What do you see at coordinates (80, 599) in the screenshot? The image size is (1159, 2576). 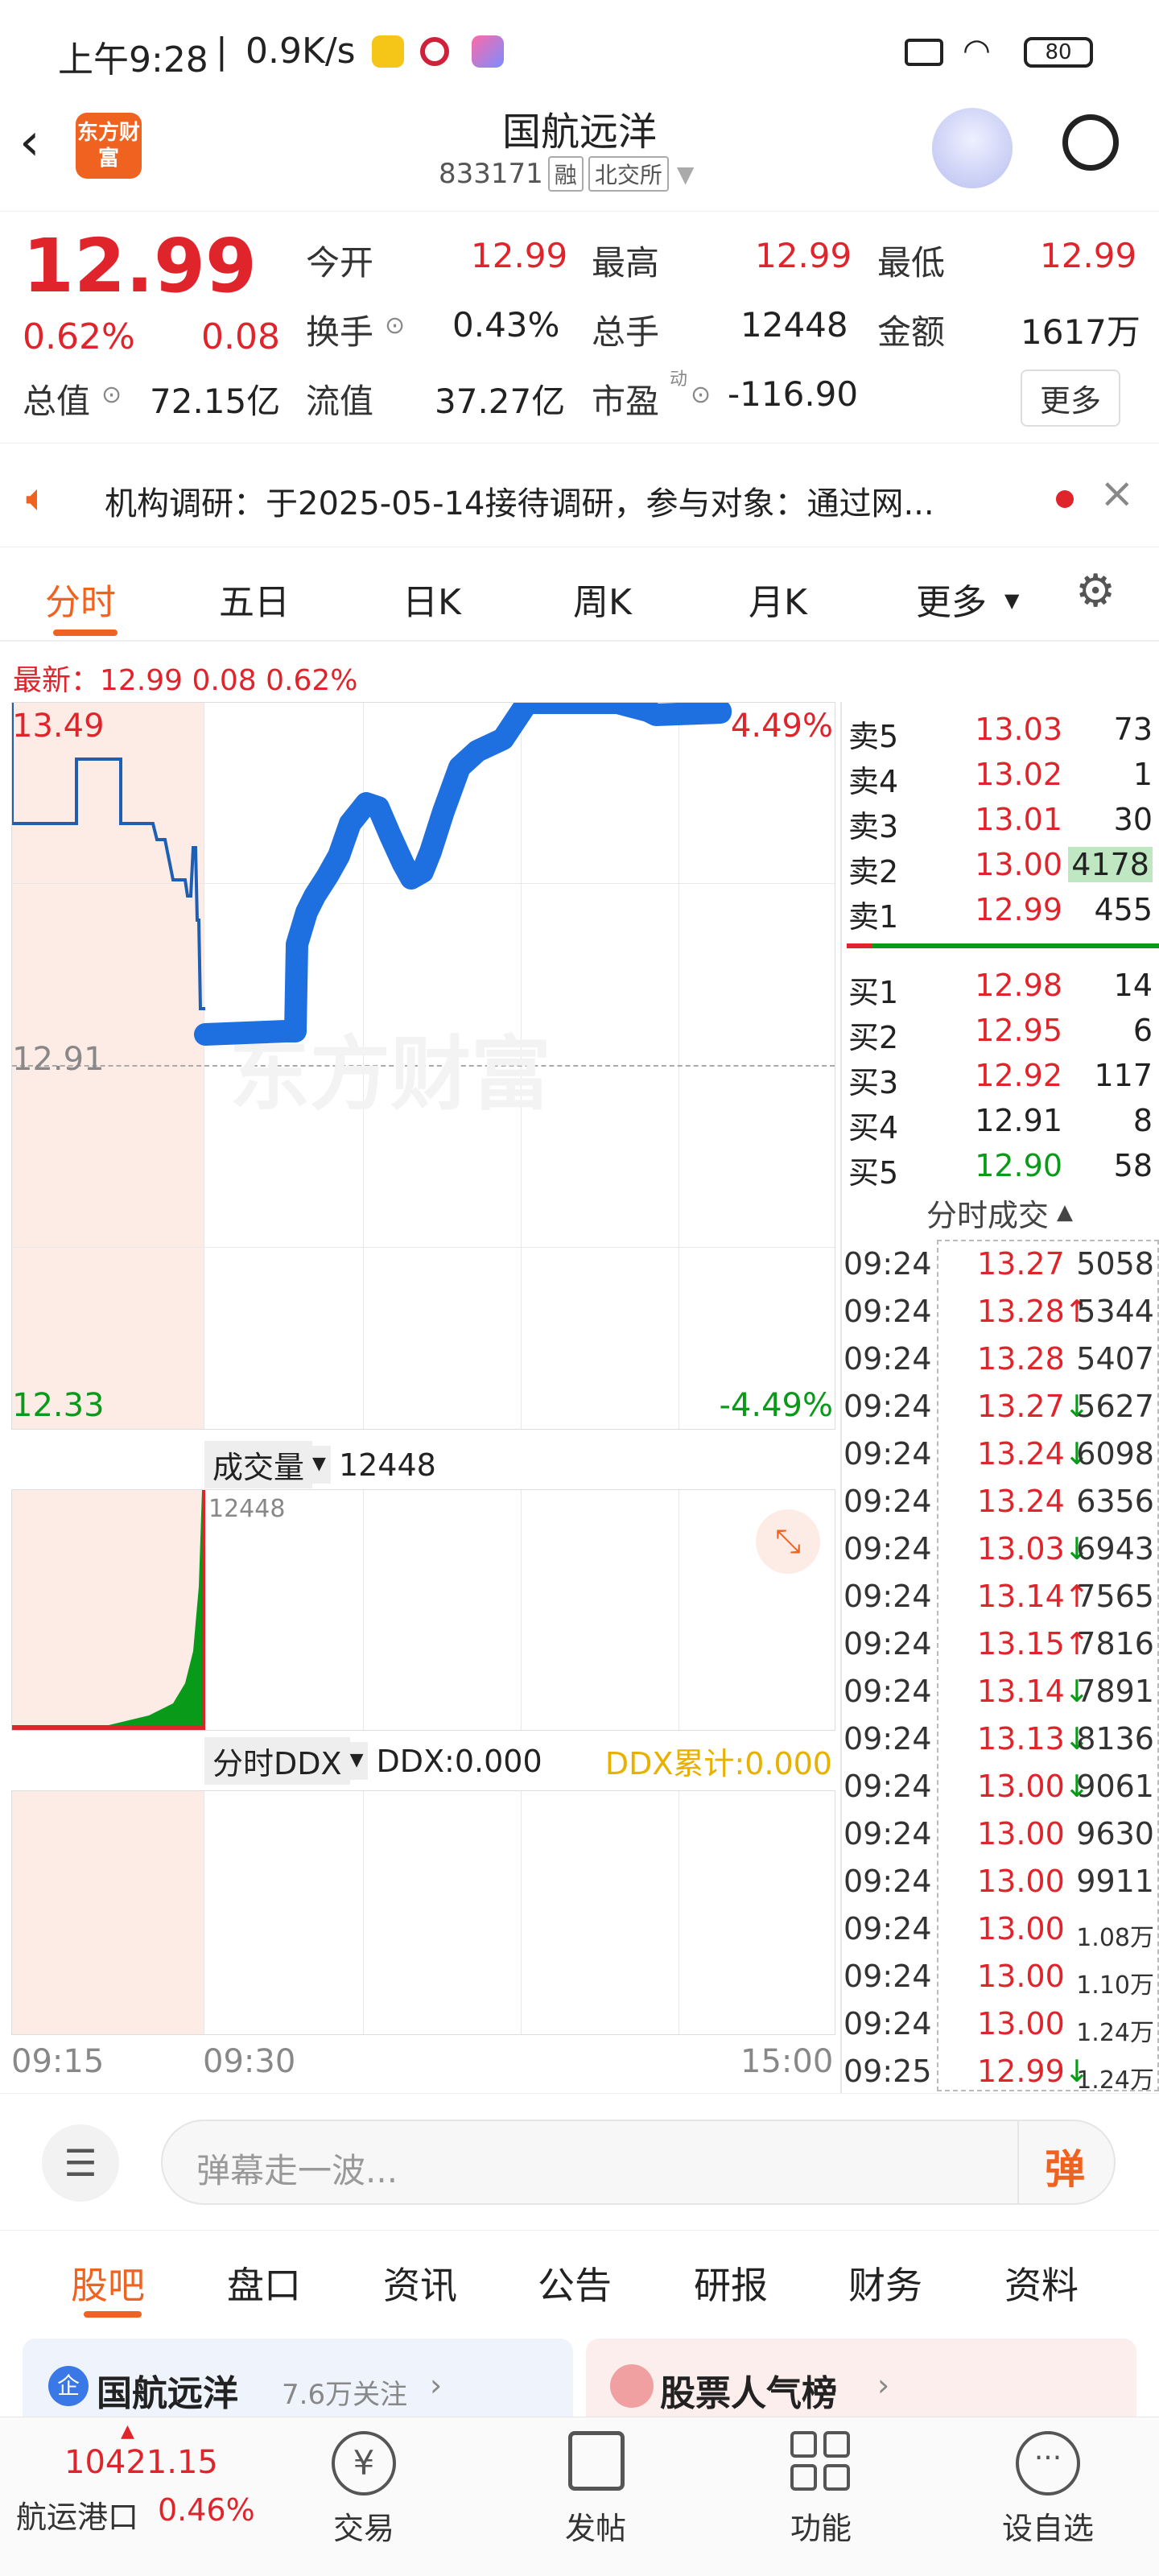 I see `tab-intraday: 分时` at bounding box center [80, 599].